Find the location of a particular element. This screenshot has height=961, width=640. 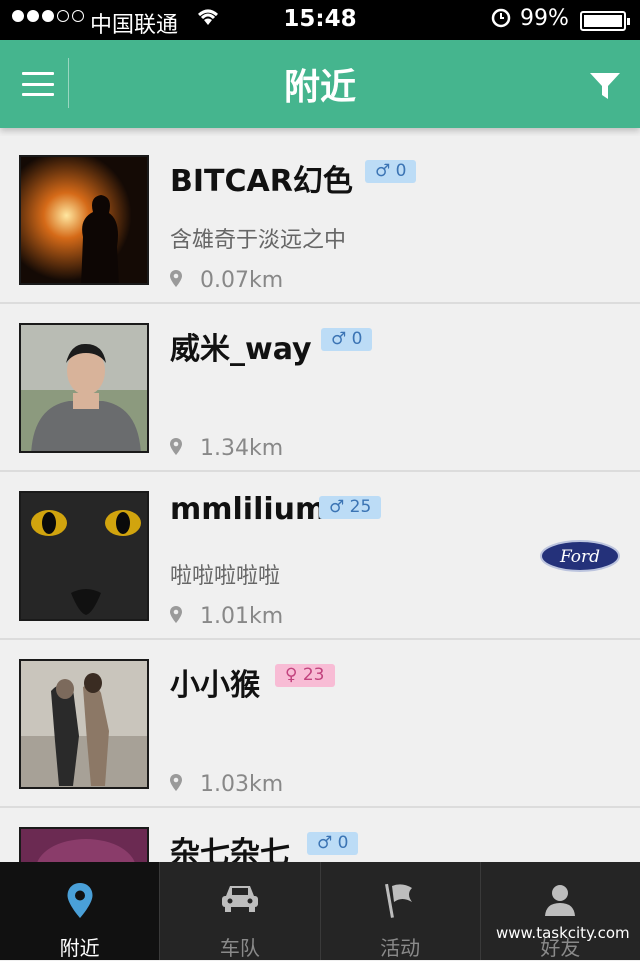

tab-bar: 附近 车队 活动 好友 is located at coordinates (320, 911).